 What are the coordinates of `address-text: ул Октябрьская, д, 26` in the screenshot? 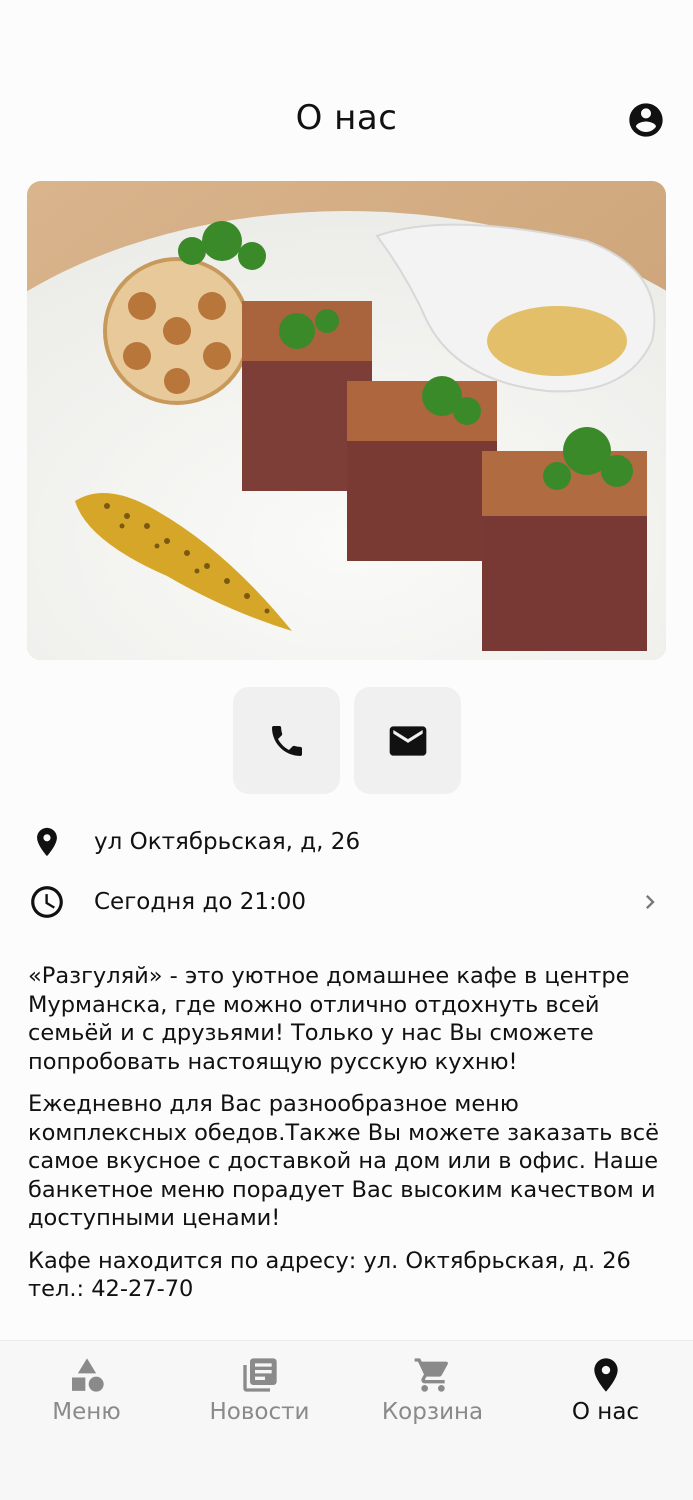 It's located at (227, 842).